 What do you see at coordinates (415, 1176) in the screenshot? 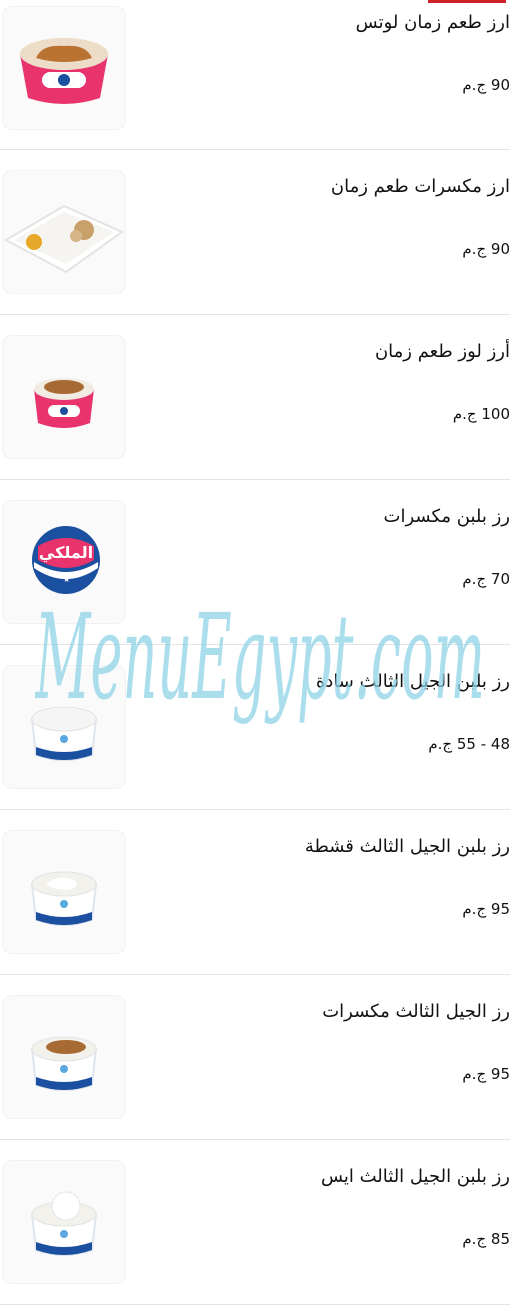
I see `item-name: رز بلبن الجيل الثالث ايس` at bounding box center [415, 1176].